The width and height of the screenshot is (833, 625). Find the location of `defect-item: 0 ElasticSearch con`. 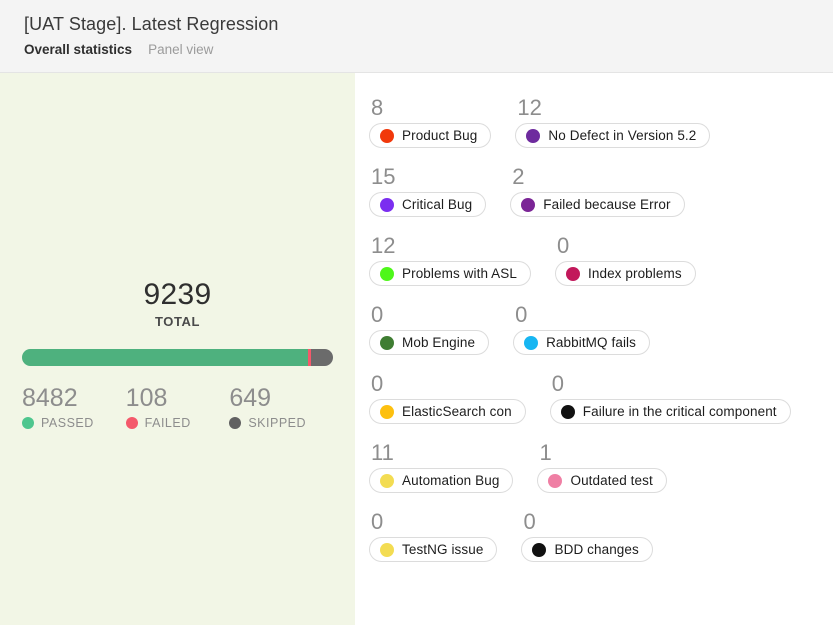

defect-item: 0 ElasticSearch con is located at coordinates (447, 397).